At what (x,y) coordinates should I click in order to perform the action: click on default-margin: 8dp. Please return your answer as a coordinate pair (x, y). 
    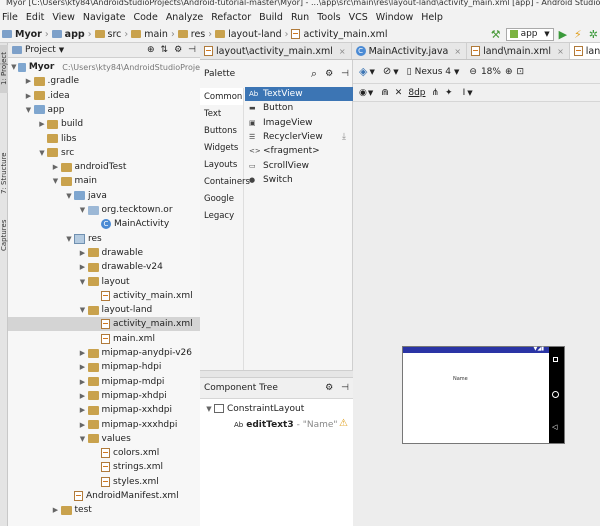
    Looking at the image, I should click on (416, 93).